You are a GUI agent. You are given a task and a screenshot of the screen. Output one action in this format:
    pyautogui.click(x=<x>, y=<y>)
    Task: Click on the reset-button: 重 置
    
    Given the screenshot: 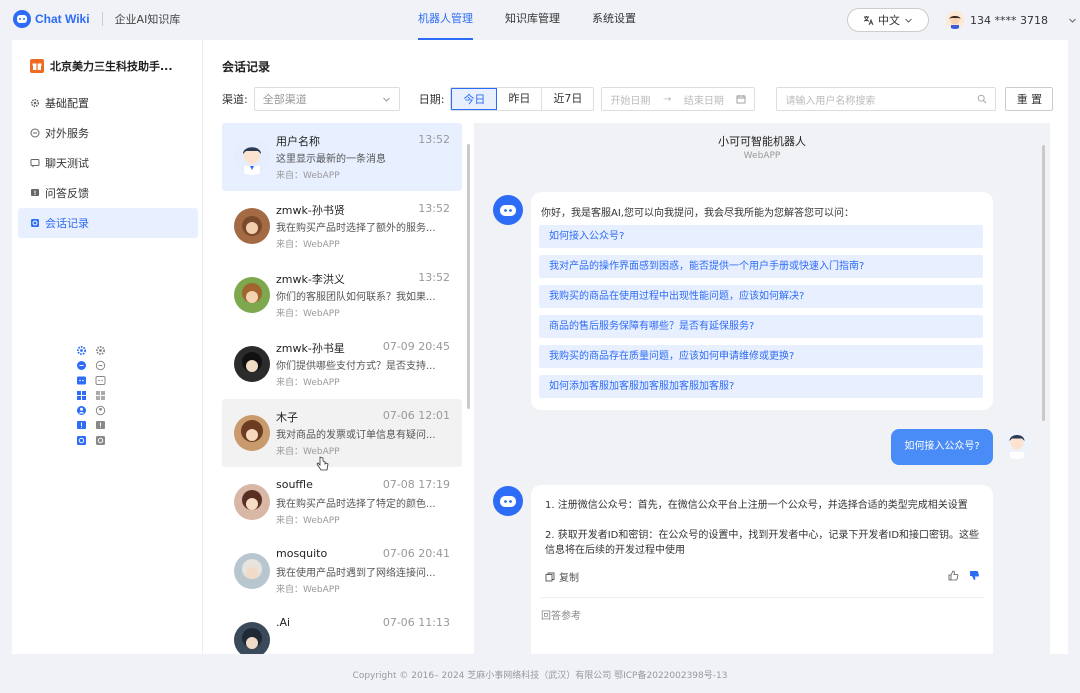 What is the action you would take?
    pyautogui.click(x=1029, y=99)
    